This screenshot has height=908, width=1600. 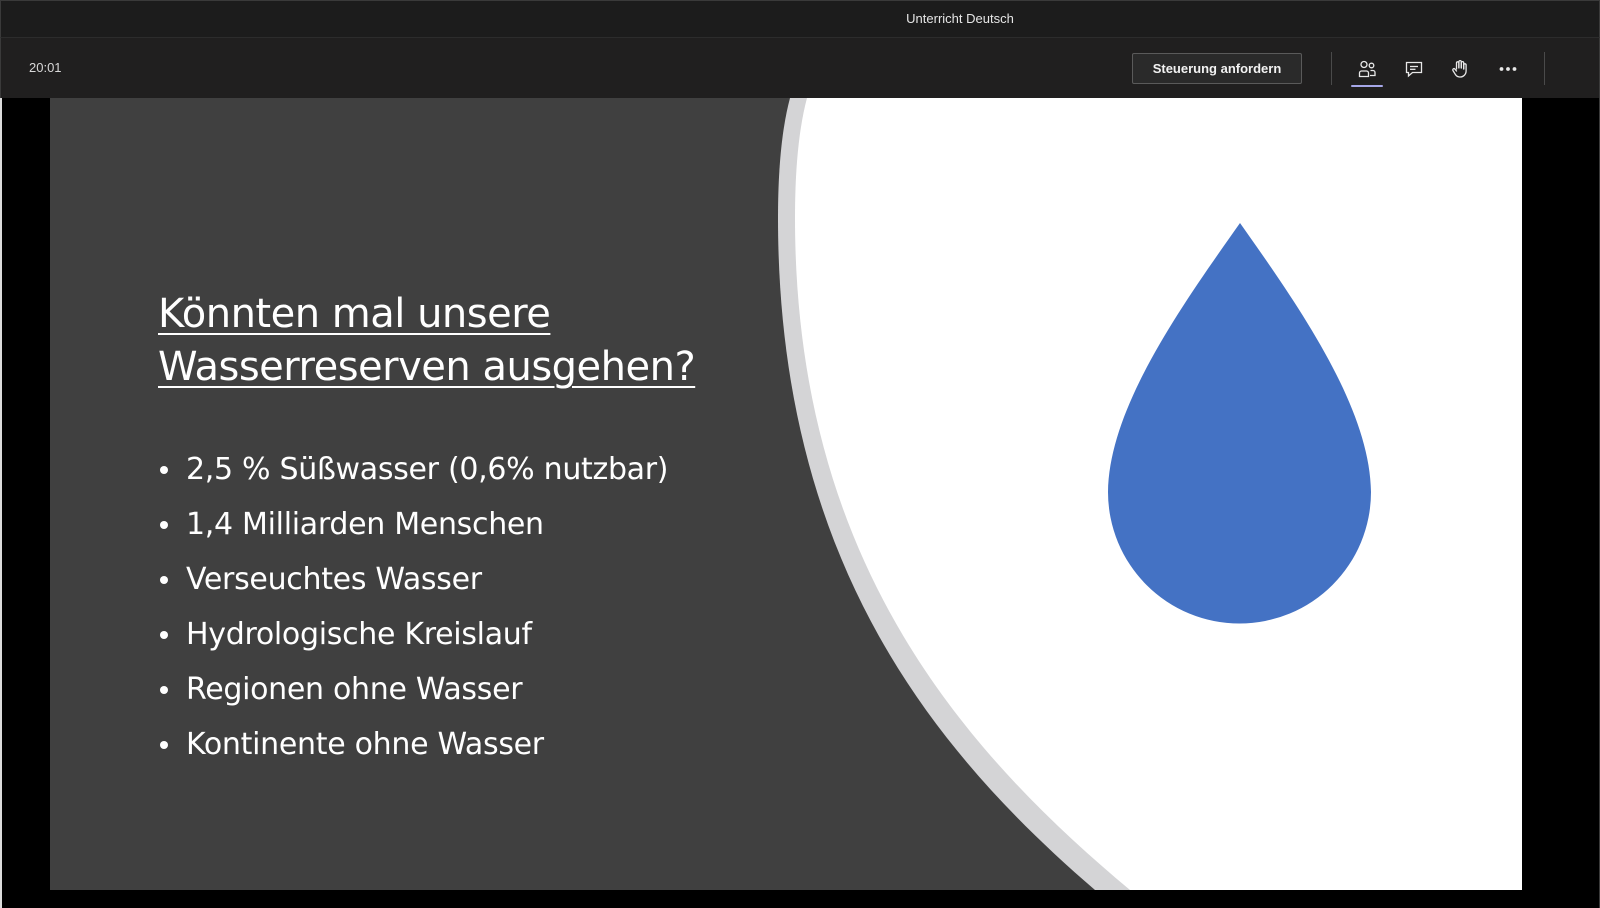 What do you see at coordinates (354, 689) in the screenshot?
I see `bullet-text: Regionen ohne Wasser` at bounding box center [354, 689].